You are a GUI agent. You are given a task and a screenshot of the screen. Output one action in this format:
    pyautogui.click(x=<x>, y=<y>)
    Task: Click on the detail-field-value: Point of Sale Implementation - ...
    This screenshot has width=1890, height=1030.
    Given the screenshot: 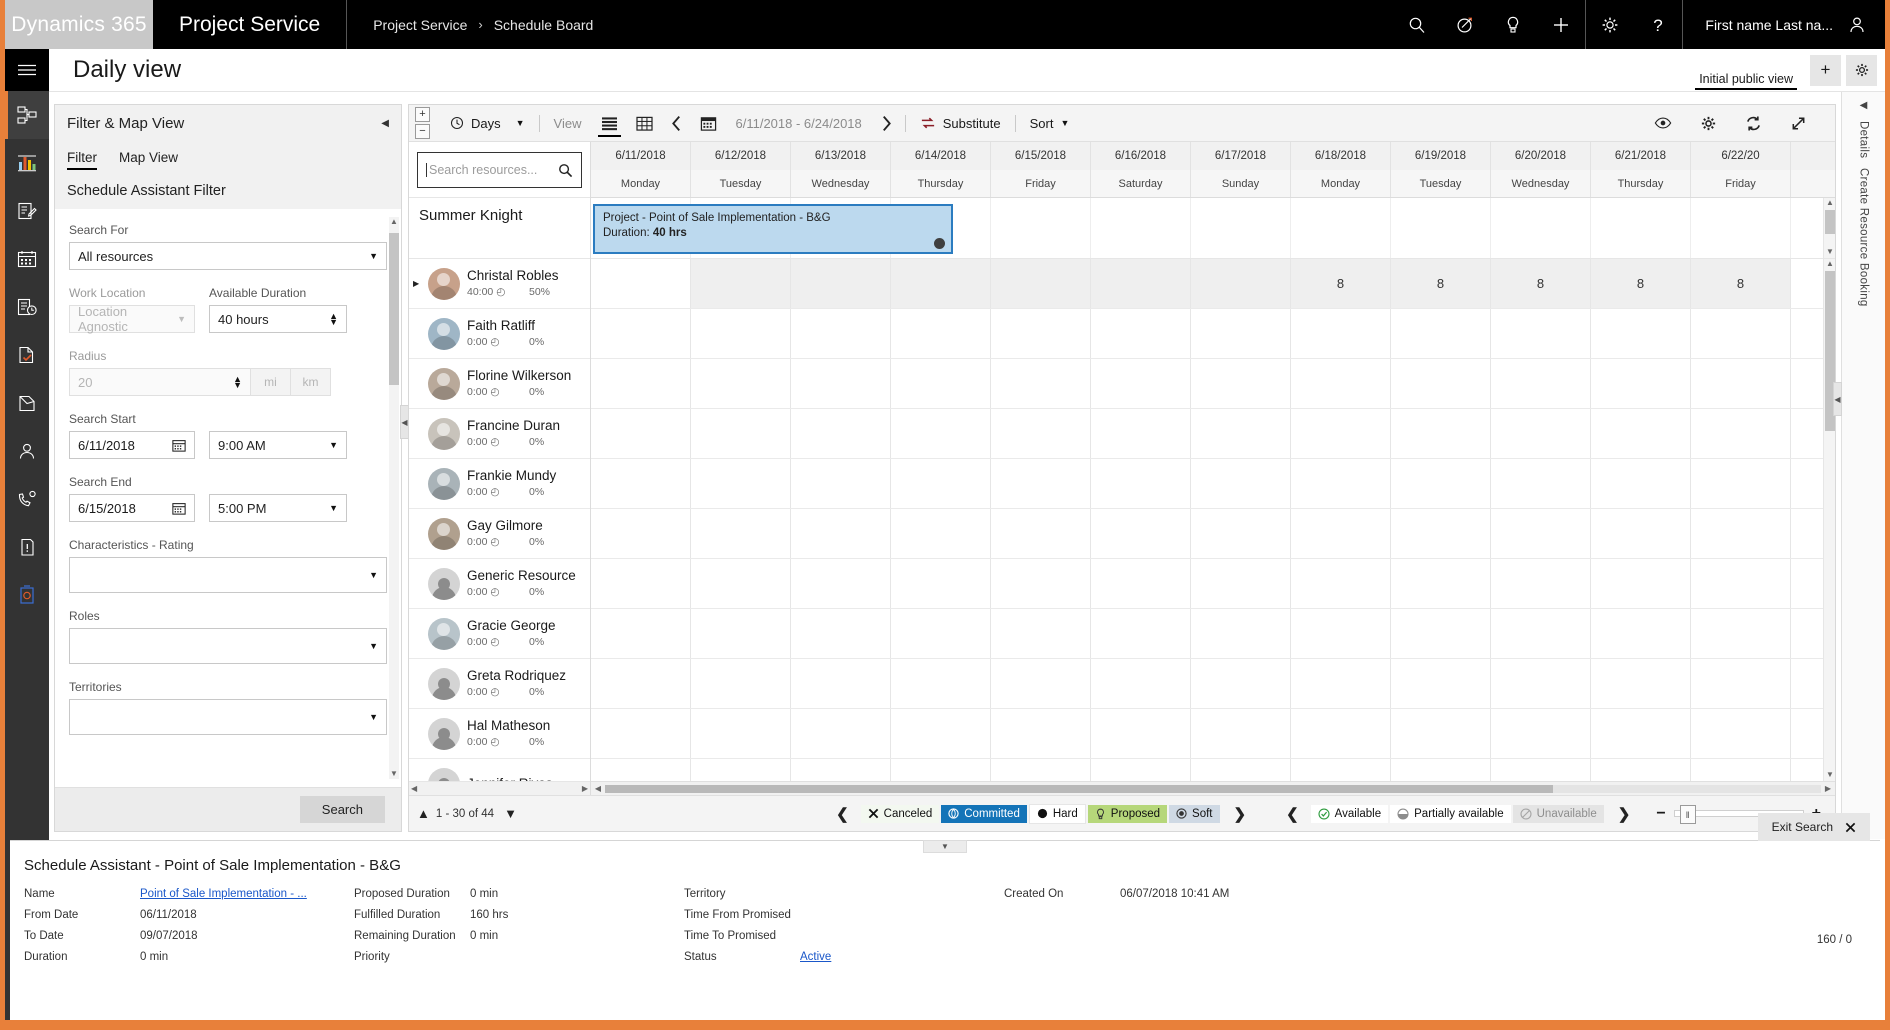 What is the action you would take?
    pyautogui.click(x=223, y=894)
    